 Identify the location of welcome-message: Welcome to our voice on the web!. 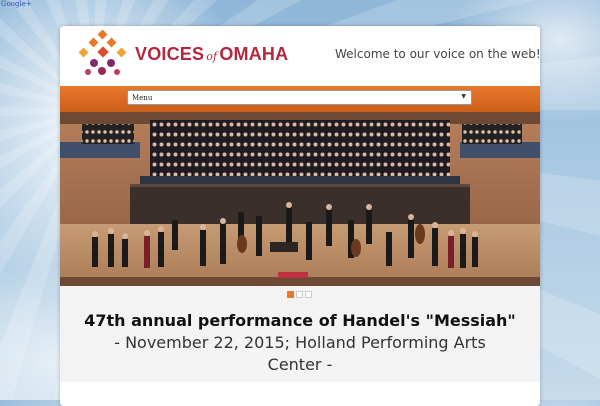
(437, 54).